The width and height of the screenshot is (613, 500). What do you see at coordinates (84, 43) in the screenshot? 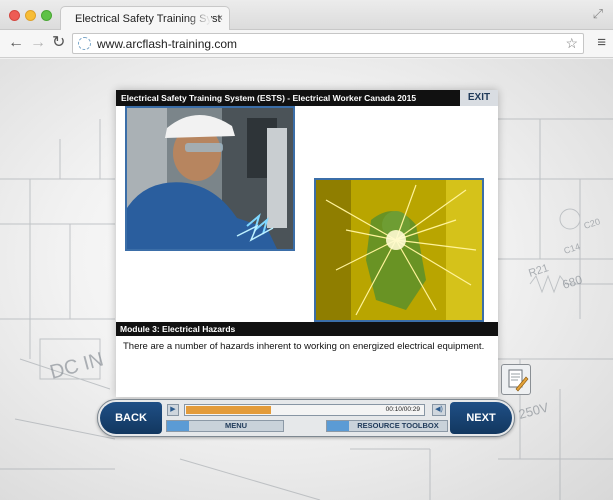
I see `site-icon` at bounding box center [84, 43].